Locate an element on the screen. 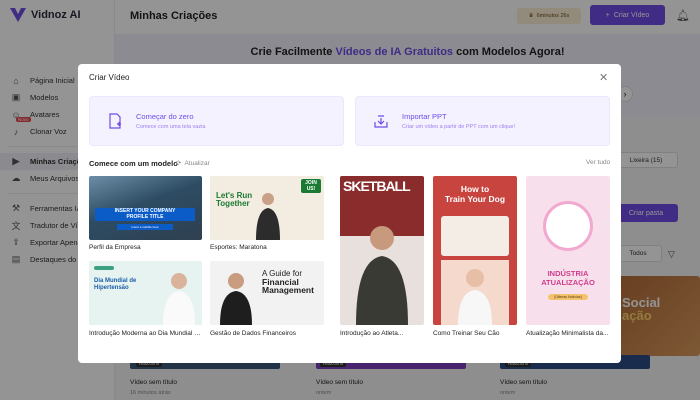 This screenshot has width=700, height=400. import-icon is located at coordinates (381, 121).